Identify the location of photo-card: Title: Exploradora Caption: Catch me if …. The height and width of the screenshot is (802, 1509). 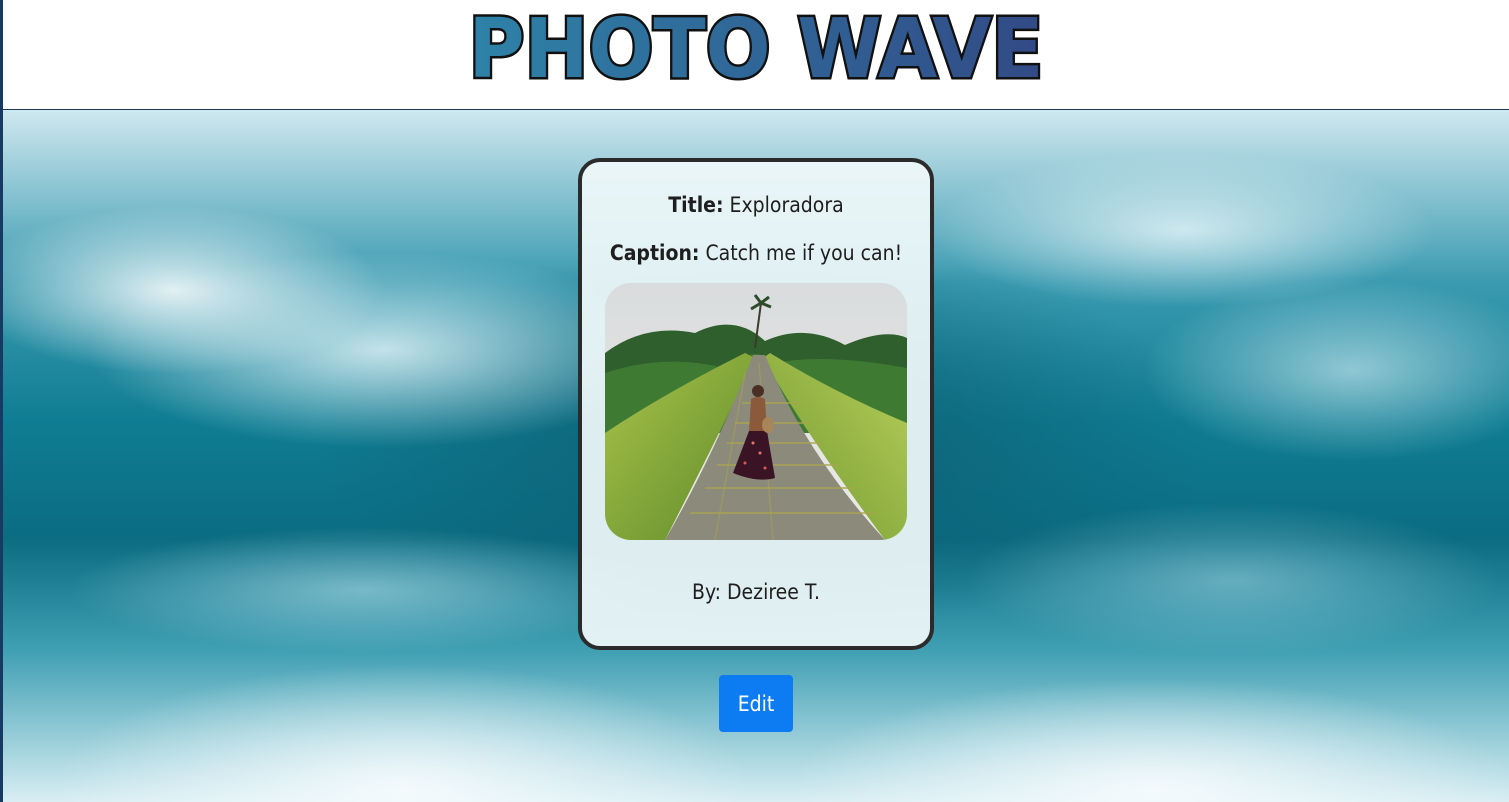
(756, 404).